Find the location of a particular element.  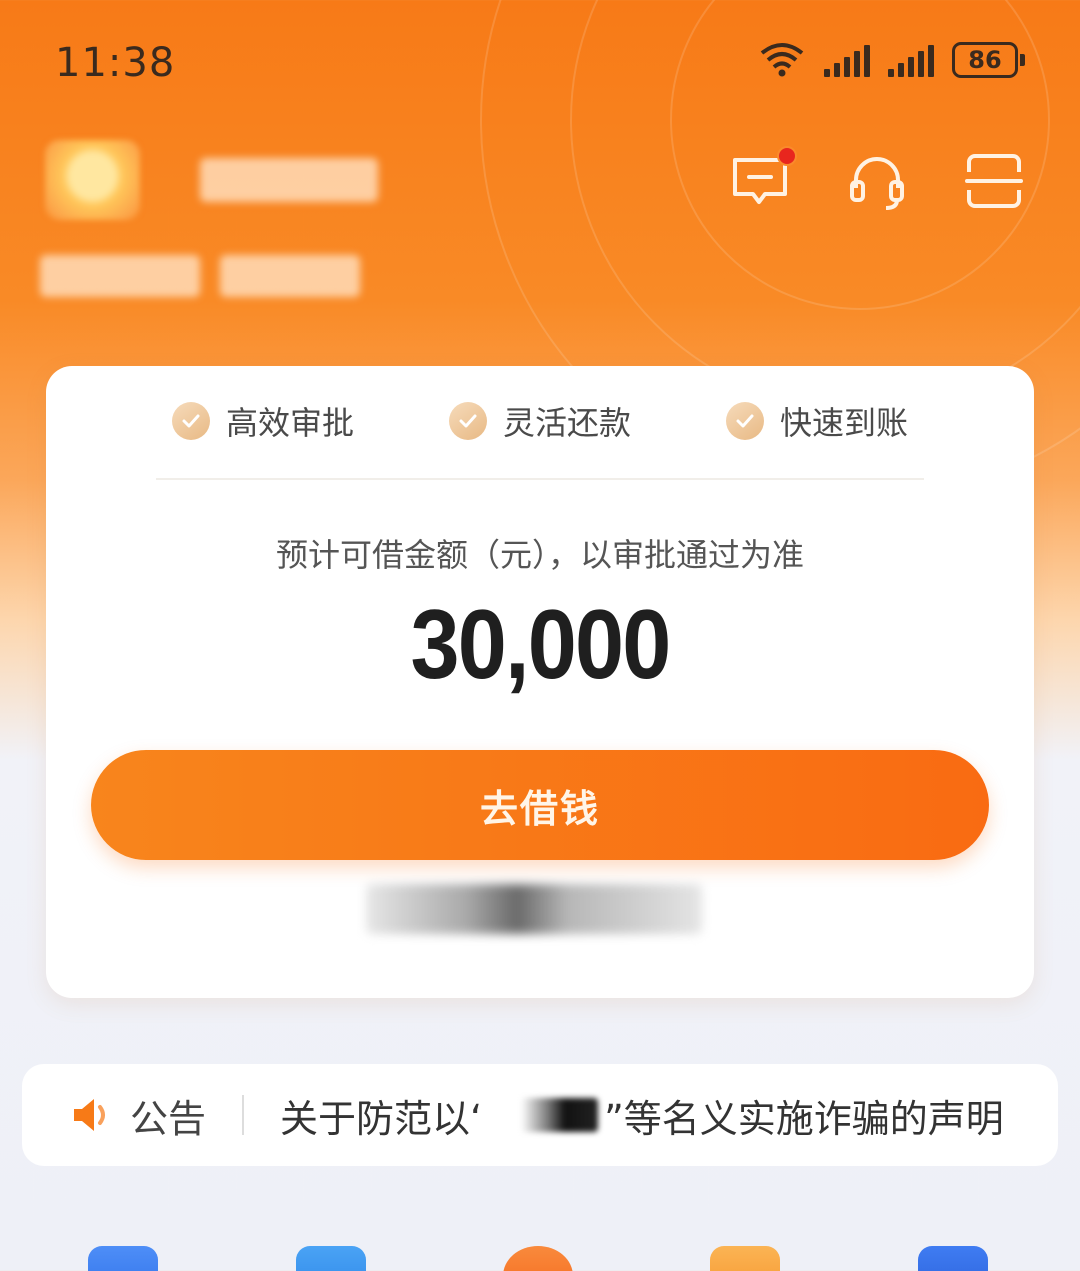

loan-amount: 30,000 is located at coordinates (541, 644).